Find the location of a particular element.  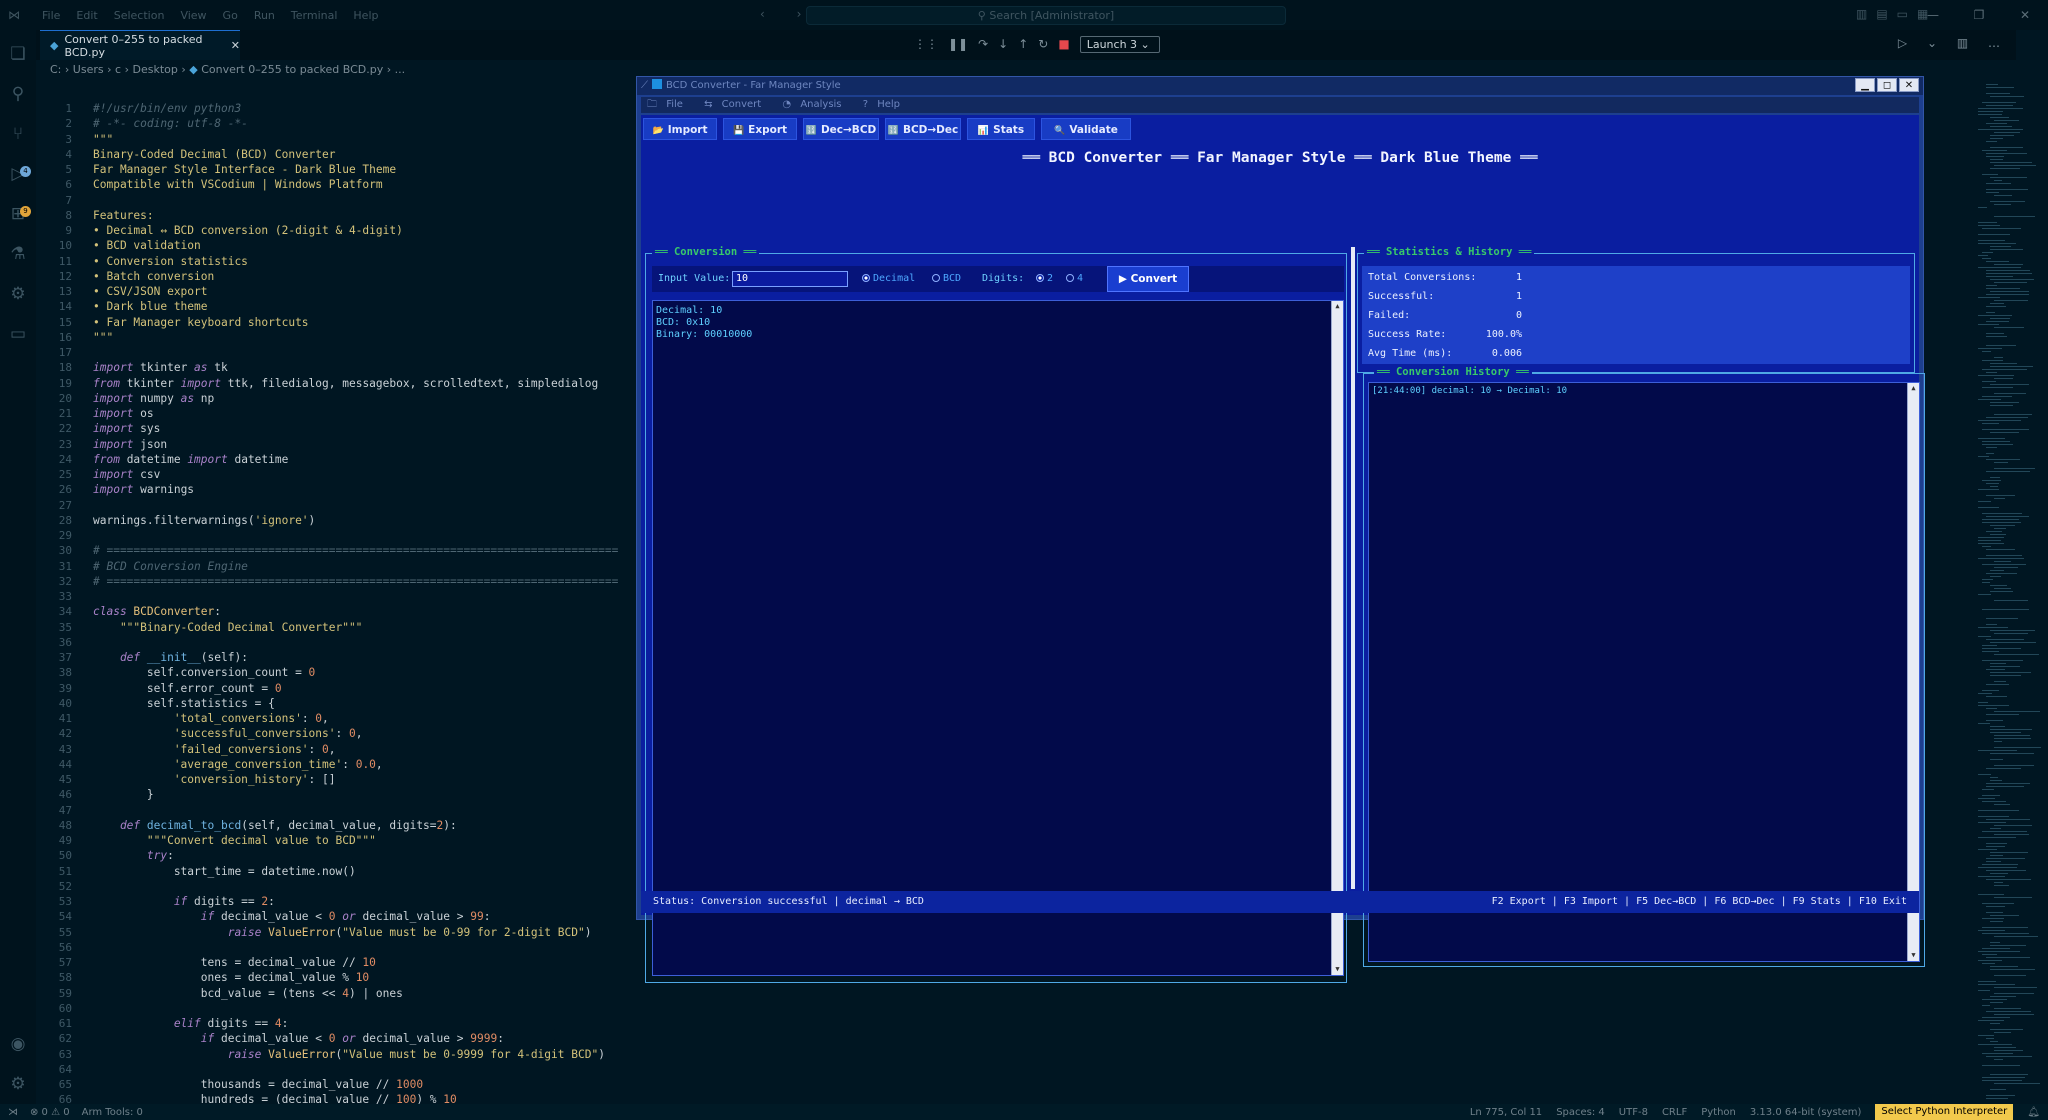

menu-run: Run is located at coordinates (264, 15).